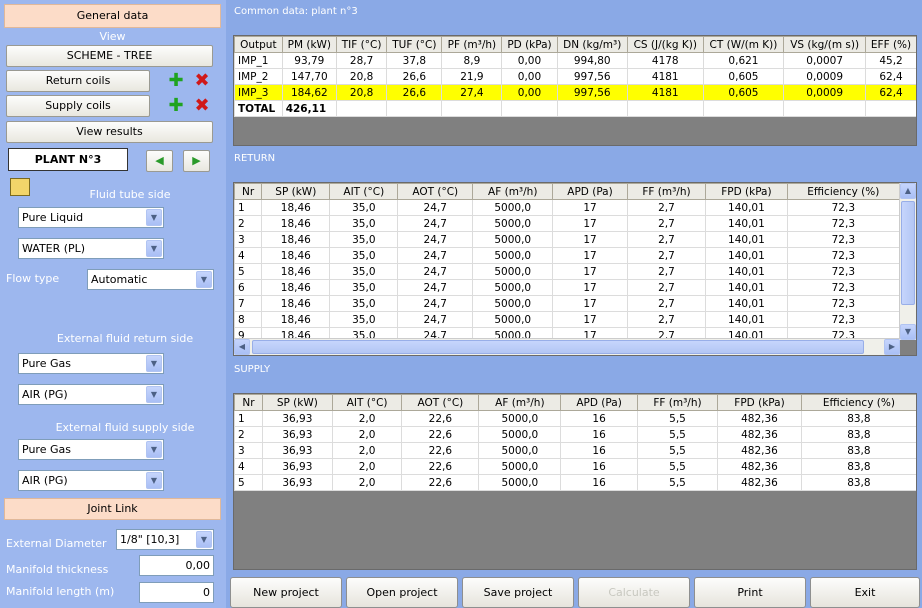  Describe the element at coordinates (202, 80) in the screenshot. I see `delete-return-coil-icon: ✖` at that location.